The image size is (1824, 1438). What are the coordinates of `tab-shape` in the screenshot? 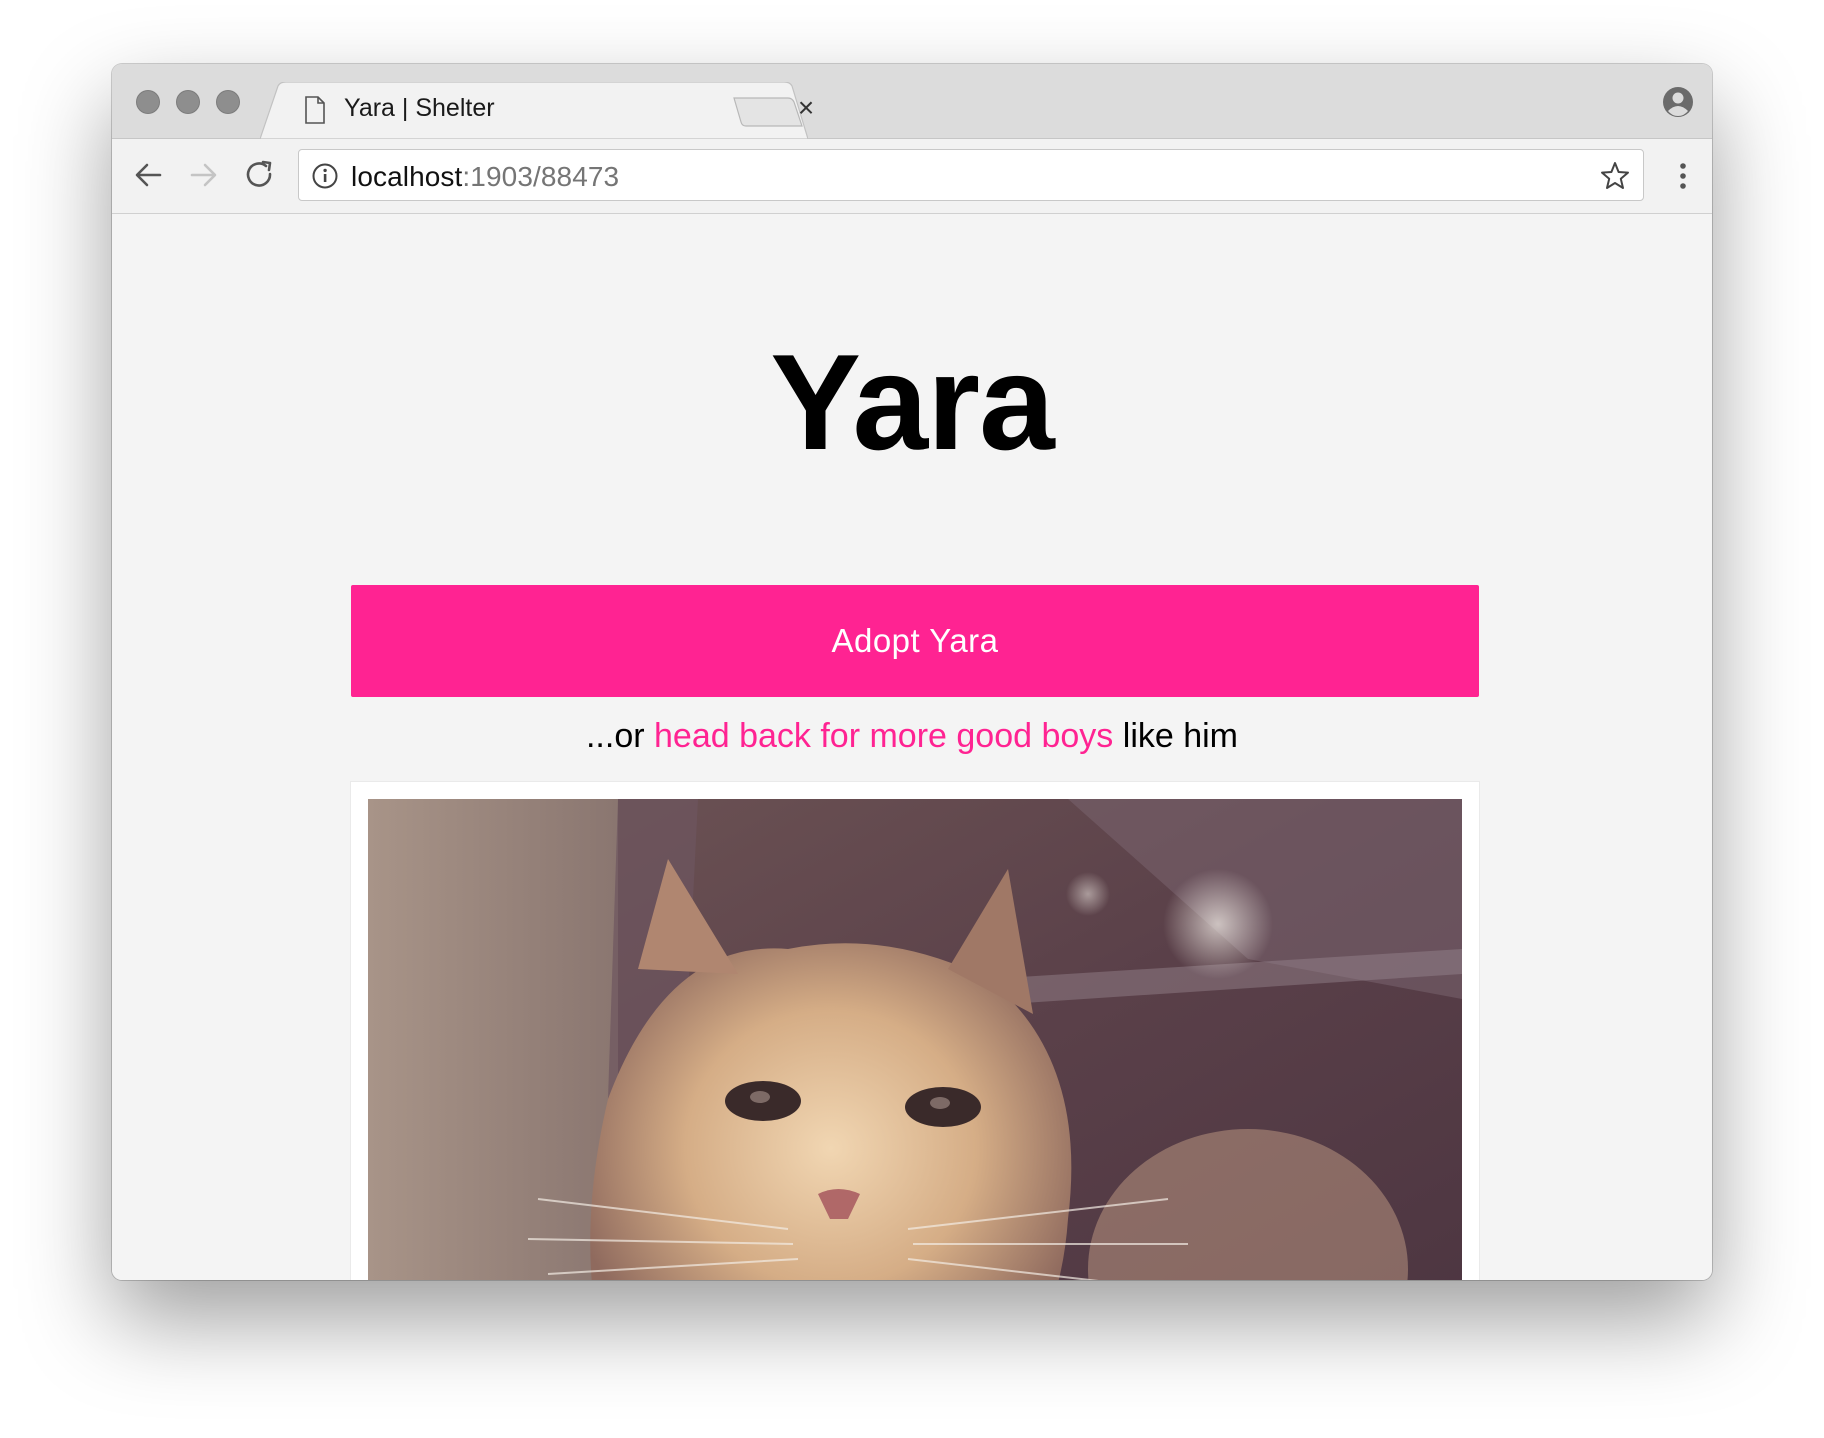 It's located at (534, 110).